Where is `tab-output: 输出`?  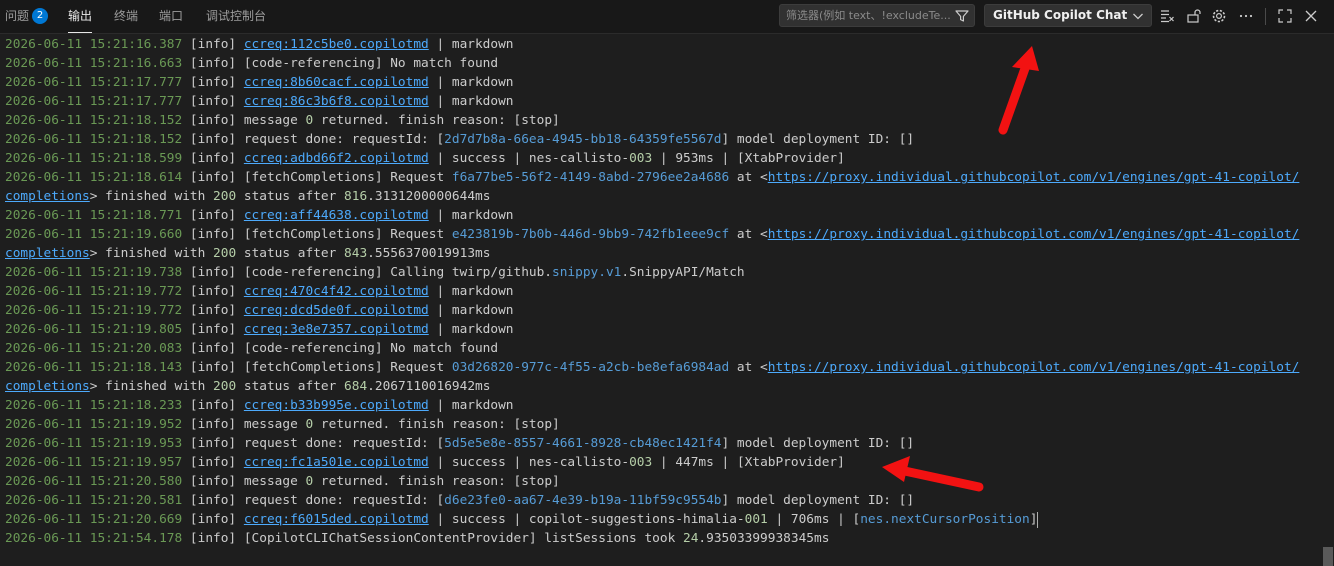 tab-output: 输出 is located at coordinates (80, 16).